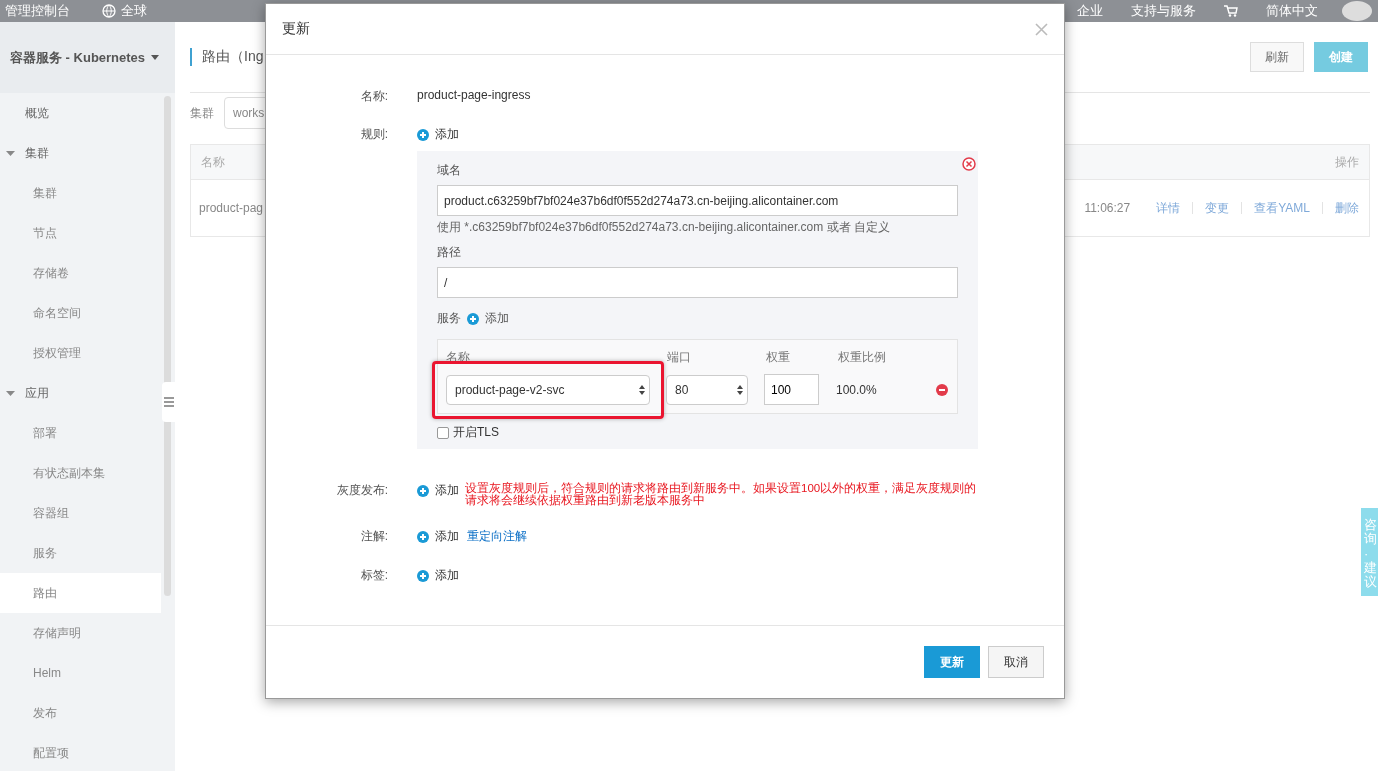  I want to click on field-label: 域名, so click(449, 170).